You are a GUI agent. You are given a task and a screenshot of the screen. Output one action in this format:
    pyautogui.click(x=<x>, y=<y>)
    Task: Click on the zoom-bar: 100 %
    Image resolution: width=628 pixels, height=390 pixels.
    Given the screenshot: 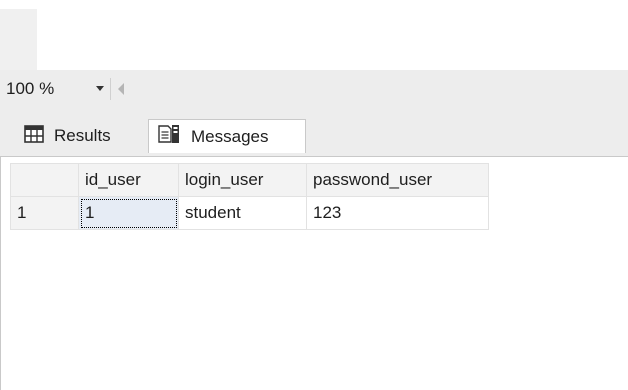 What is the action you would take?
    pyautogui.click(x=314, y=89)
    